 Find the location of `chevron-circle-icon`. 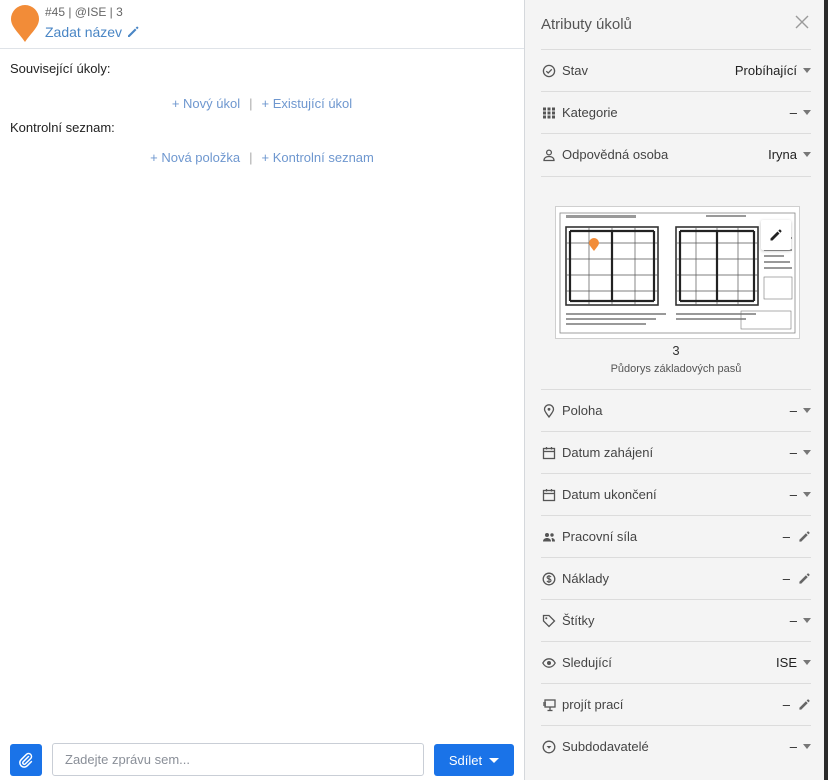

chevron-circle-icon is located at coordinates (549, 746).